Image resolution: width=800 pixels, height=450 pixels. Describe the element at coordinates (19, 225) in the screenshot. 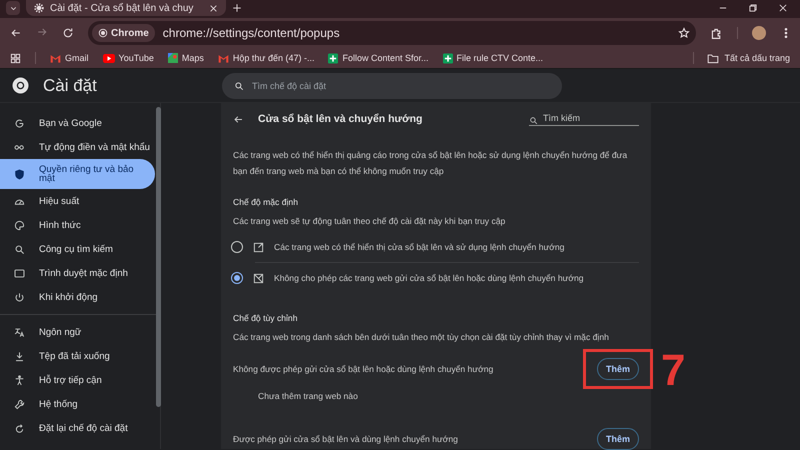

I see `palette-icon` at that location.